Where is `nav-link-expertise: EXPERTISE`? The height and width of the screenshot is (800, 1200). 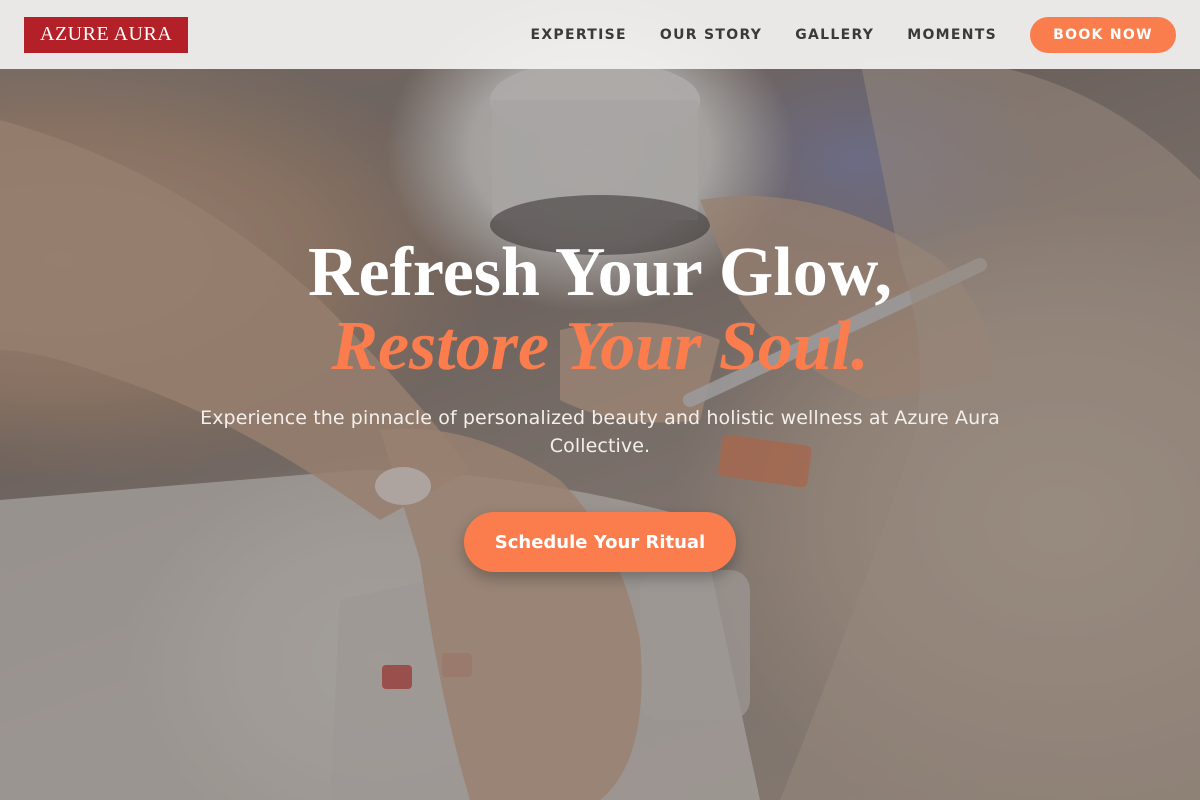
nav-link-expertise: EXPERTISE is located at coordinates (578, 35).